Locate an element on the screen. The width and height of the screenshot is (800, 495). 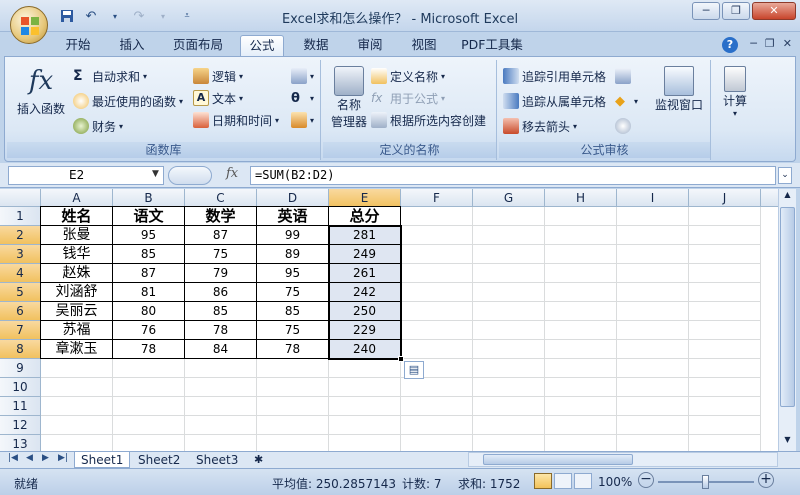
define-name-button: 定义名称 ▾ is located at coordinates (408, 76).